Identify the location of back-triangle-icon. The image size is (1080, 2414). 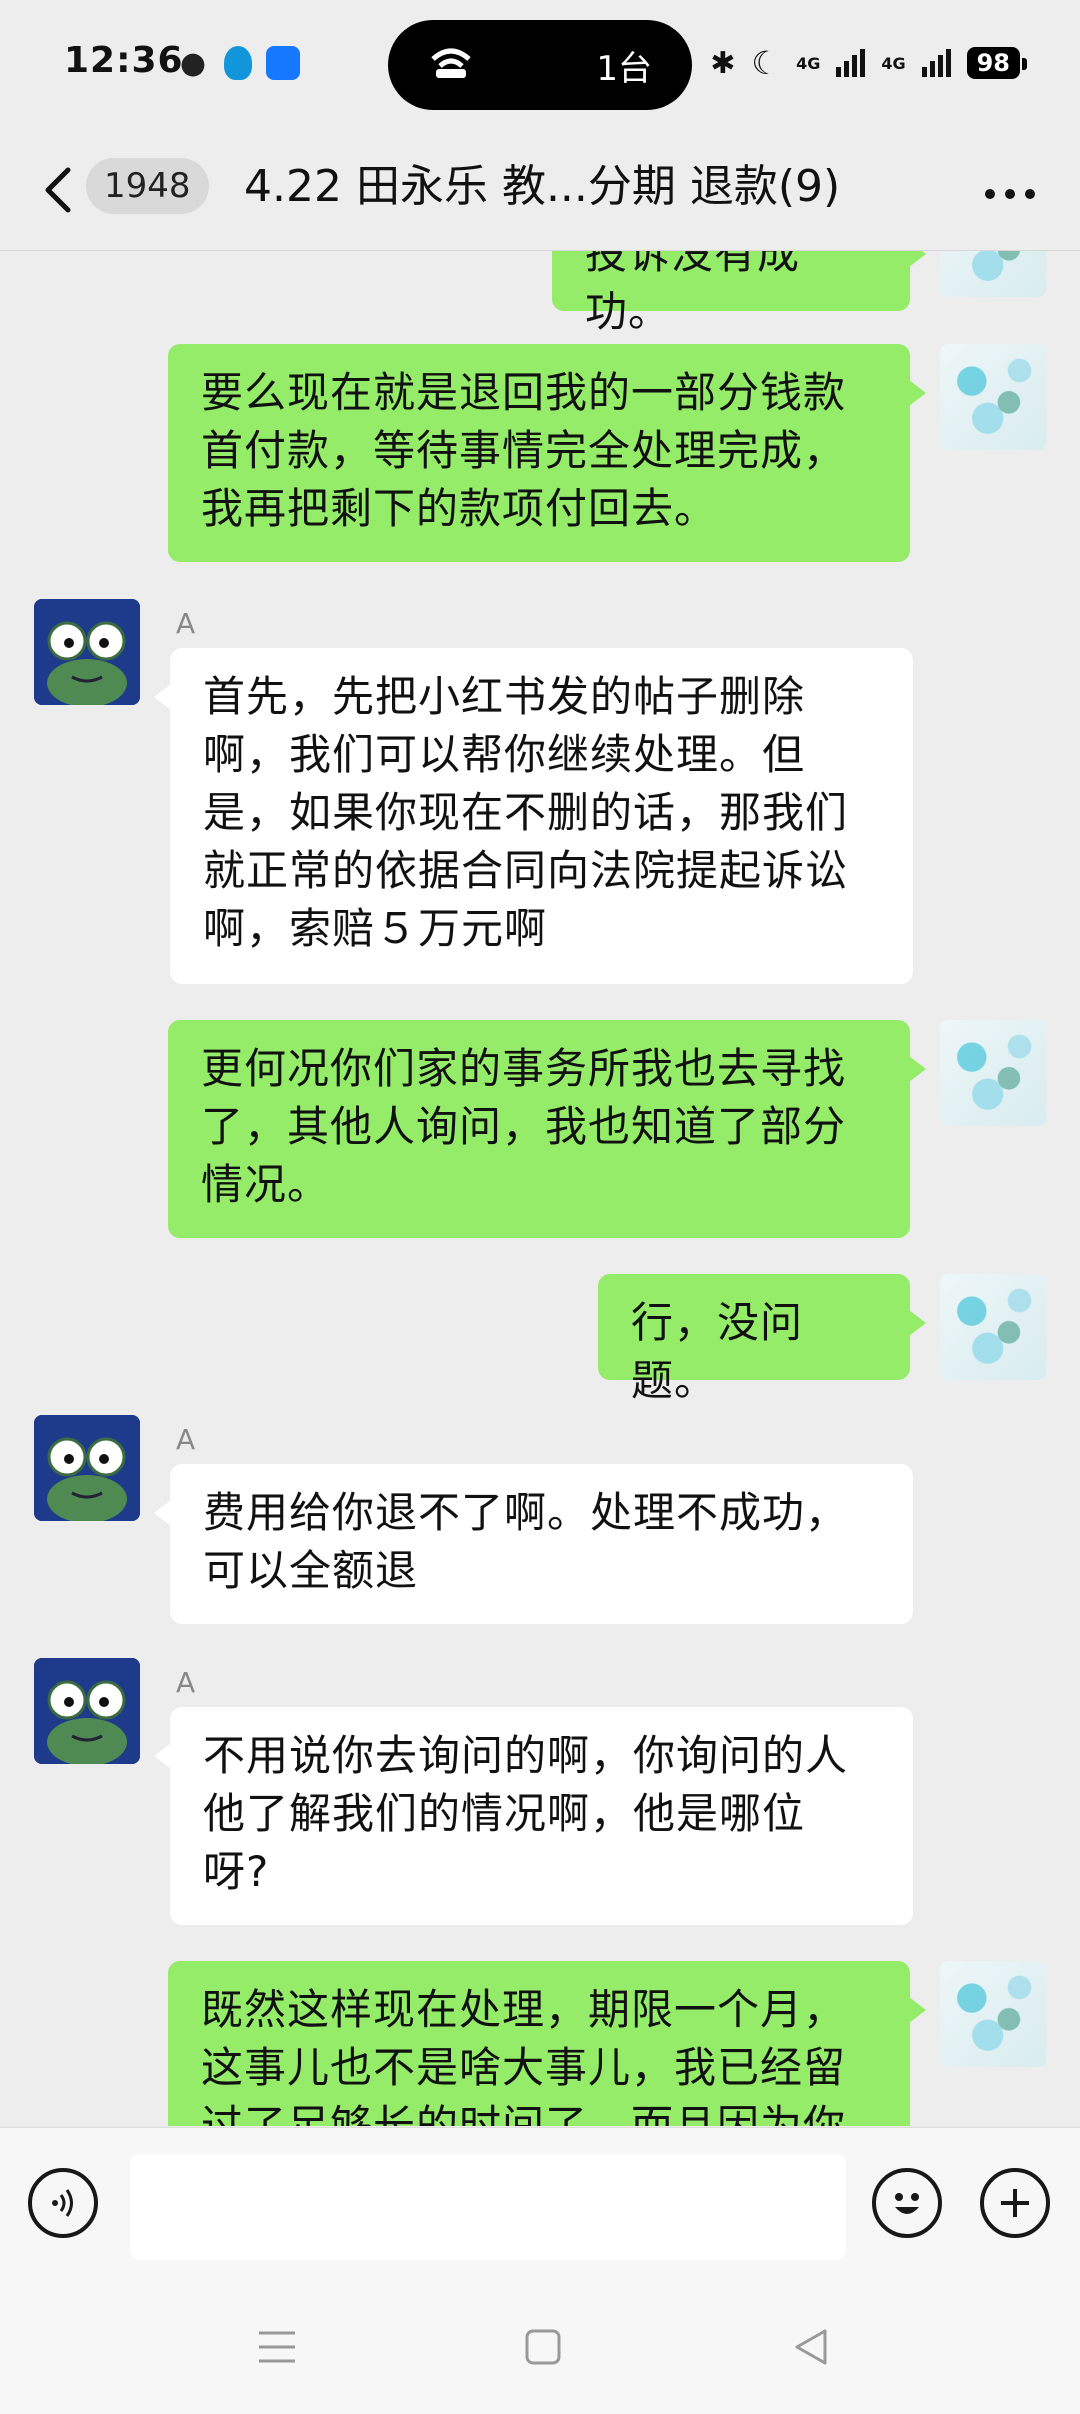
(811, 2347).